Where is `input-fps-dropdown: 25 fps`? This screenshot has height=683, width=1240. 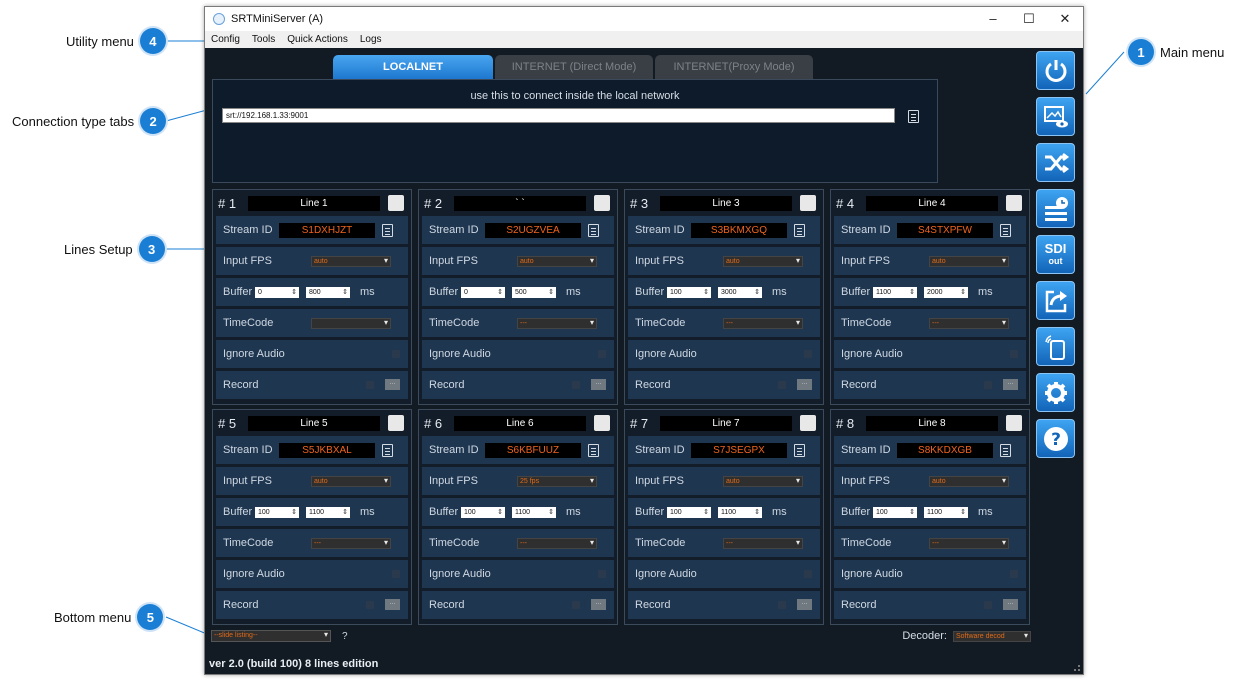
input-fps-dropdown: 25 fps is located at coordinates (557, 481).